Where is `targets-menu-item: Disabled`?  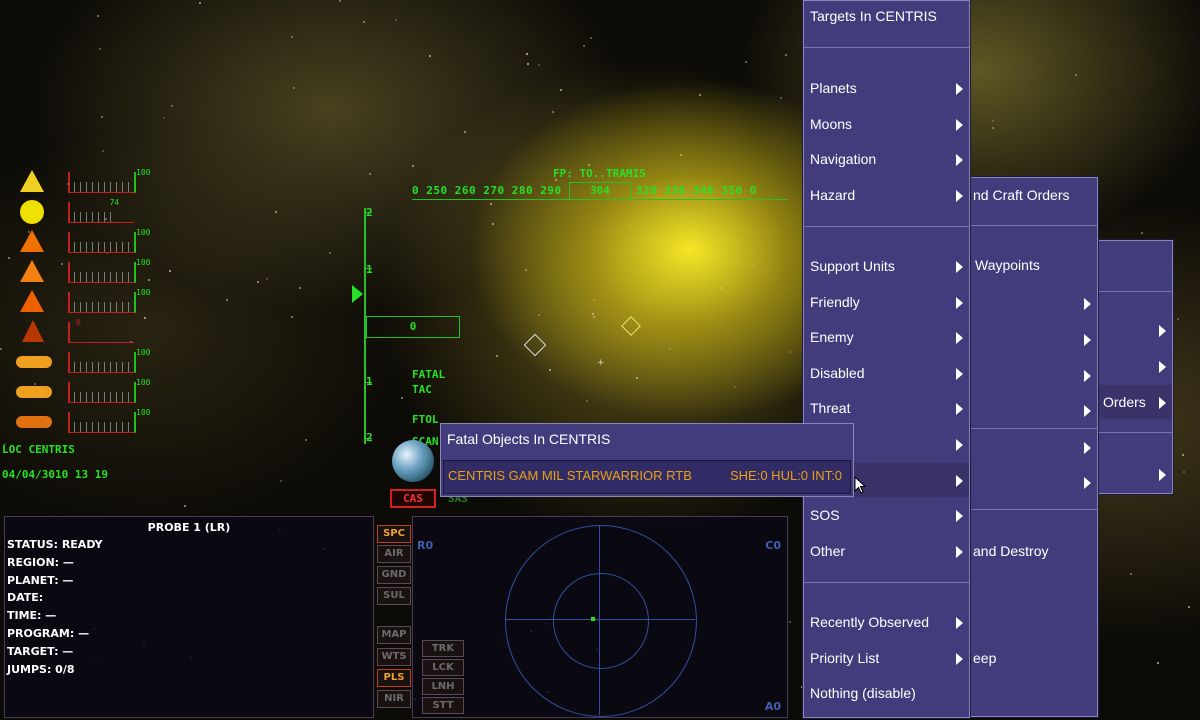
targets-menu-item: Disabled is located at coordinates (886, 373).